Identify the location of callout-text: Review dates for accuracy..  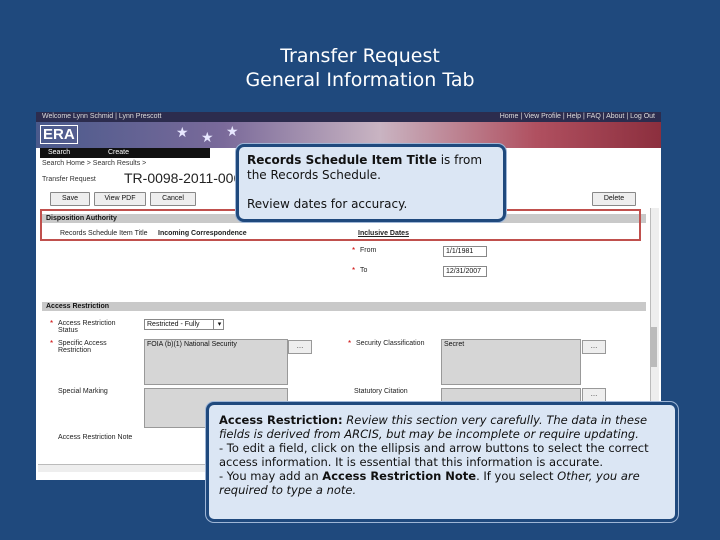
(327, 204).